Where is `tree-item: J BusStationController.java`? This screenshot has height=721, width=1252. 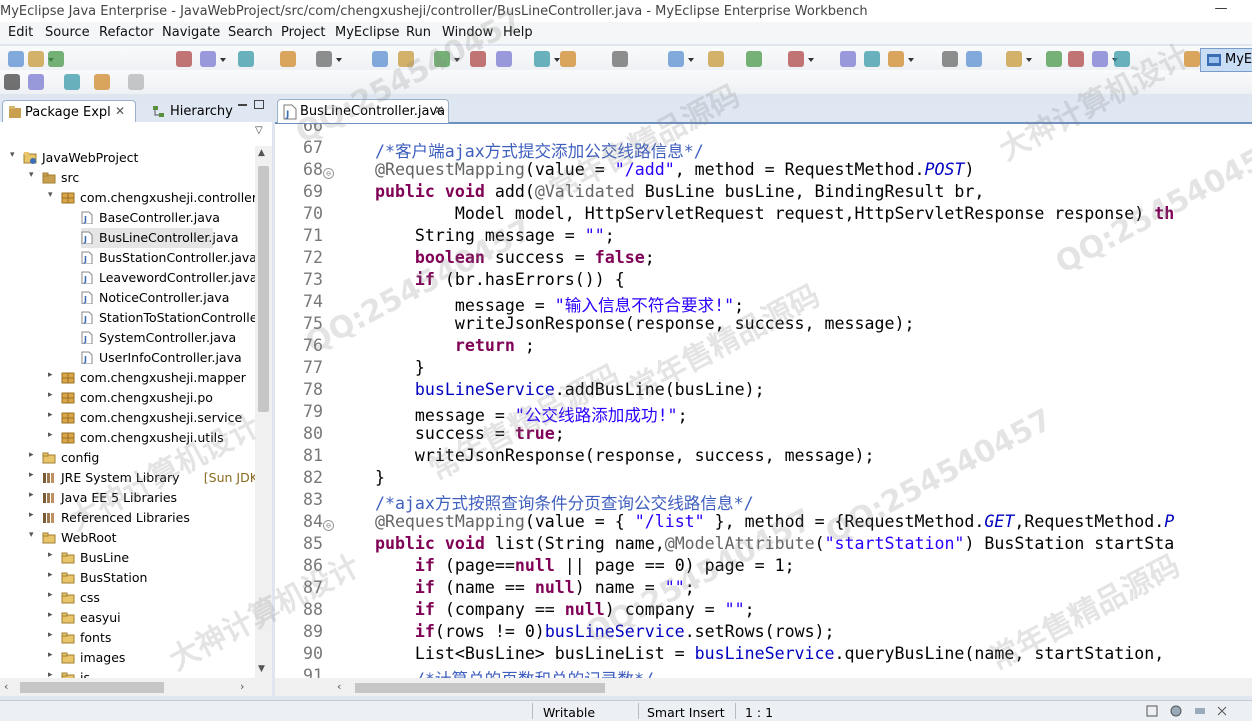 tree-item: J BusStationController.java is located at coordinates (127, 258).